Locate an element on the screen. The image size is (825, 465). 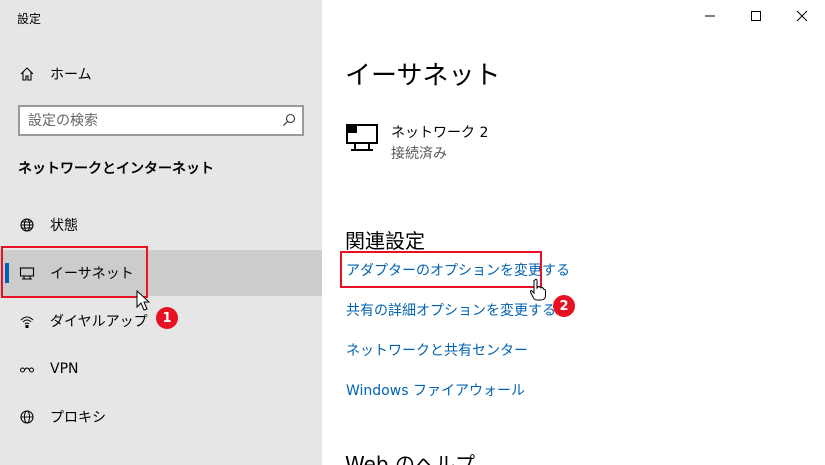
minimize-button is located at coordinates (710, 16).